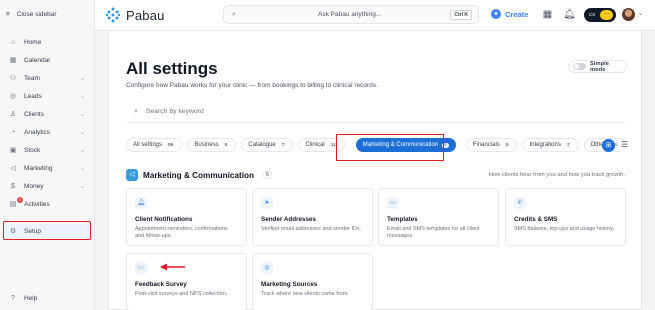 The height and width of the screenshot is (310, 655). Describe the element at coordinates (402, 219) in the screenshot. I see `card-title: Templates` at that location.